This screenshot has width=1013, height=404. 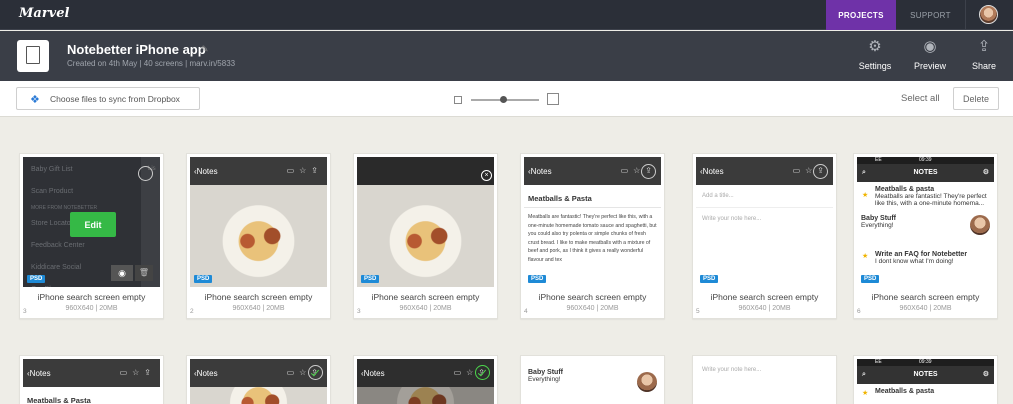 What do you see at coordinates (35, 100) in the screenshot?
I see `dropbox-icon: ❖` at bounding box center [35, 100].